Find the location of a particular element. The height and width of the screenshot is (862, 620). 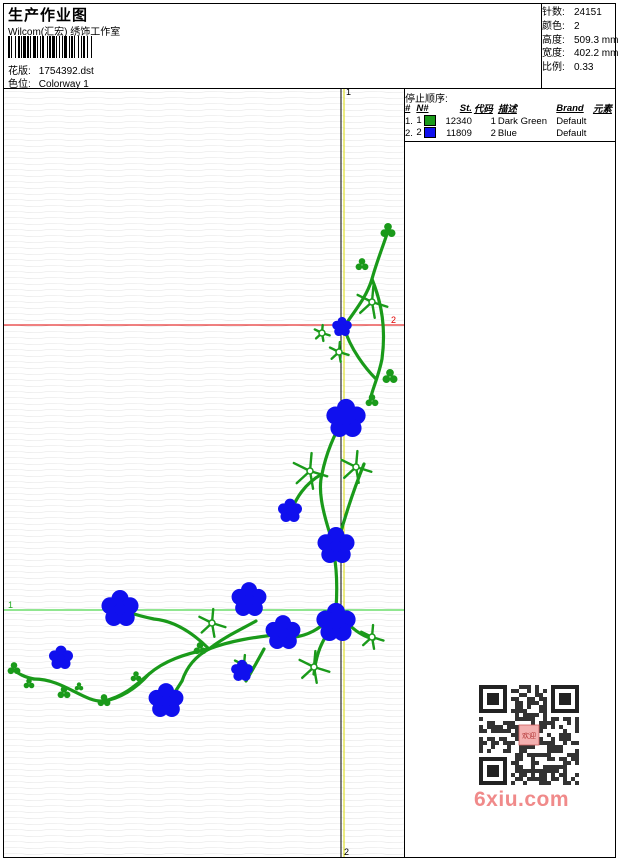

row-code: 1 is located at coordinates (493, 121).